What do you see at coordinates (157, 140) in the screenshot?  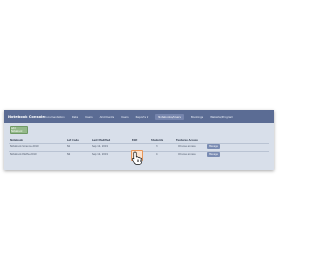 I see `column-header-students: Students` at bounding box center [157, 140].